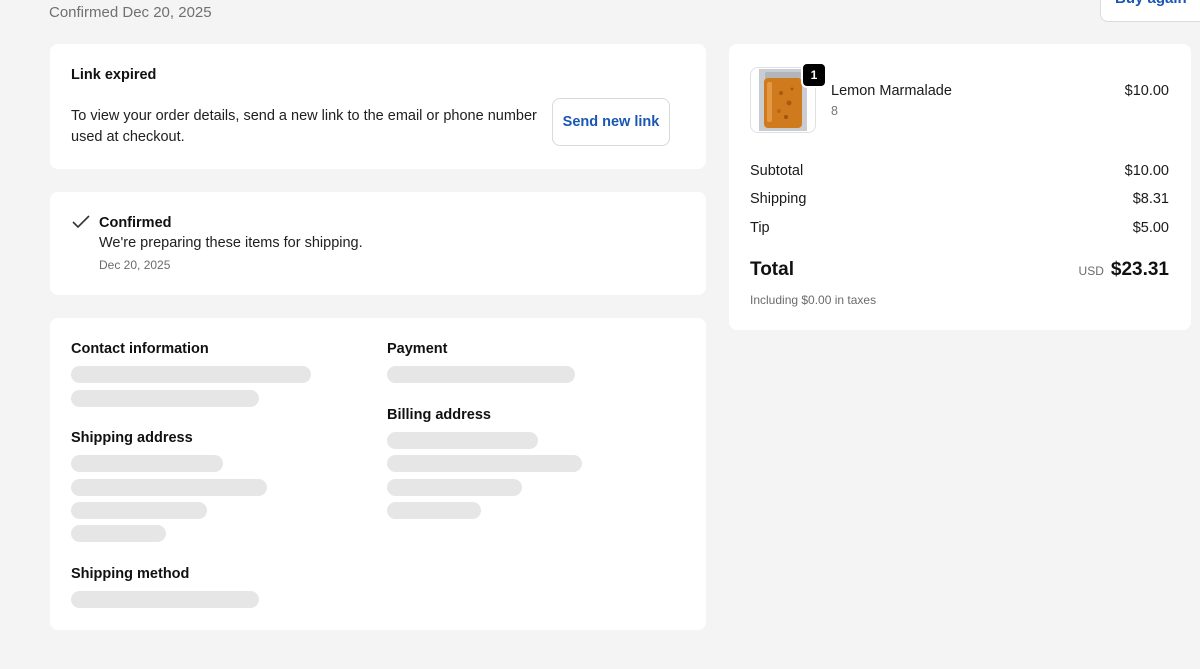 This screenshot has height=669, width=1200. What do you see at coordinates (959, 199) in the screenshot?
I see `shipping-row: Shipping $8.31` at bounding box center [959, 199].